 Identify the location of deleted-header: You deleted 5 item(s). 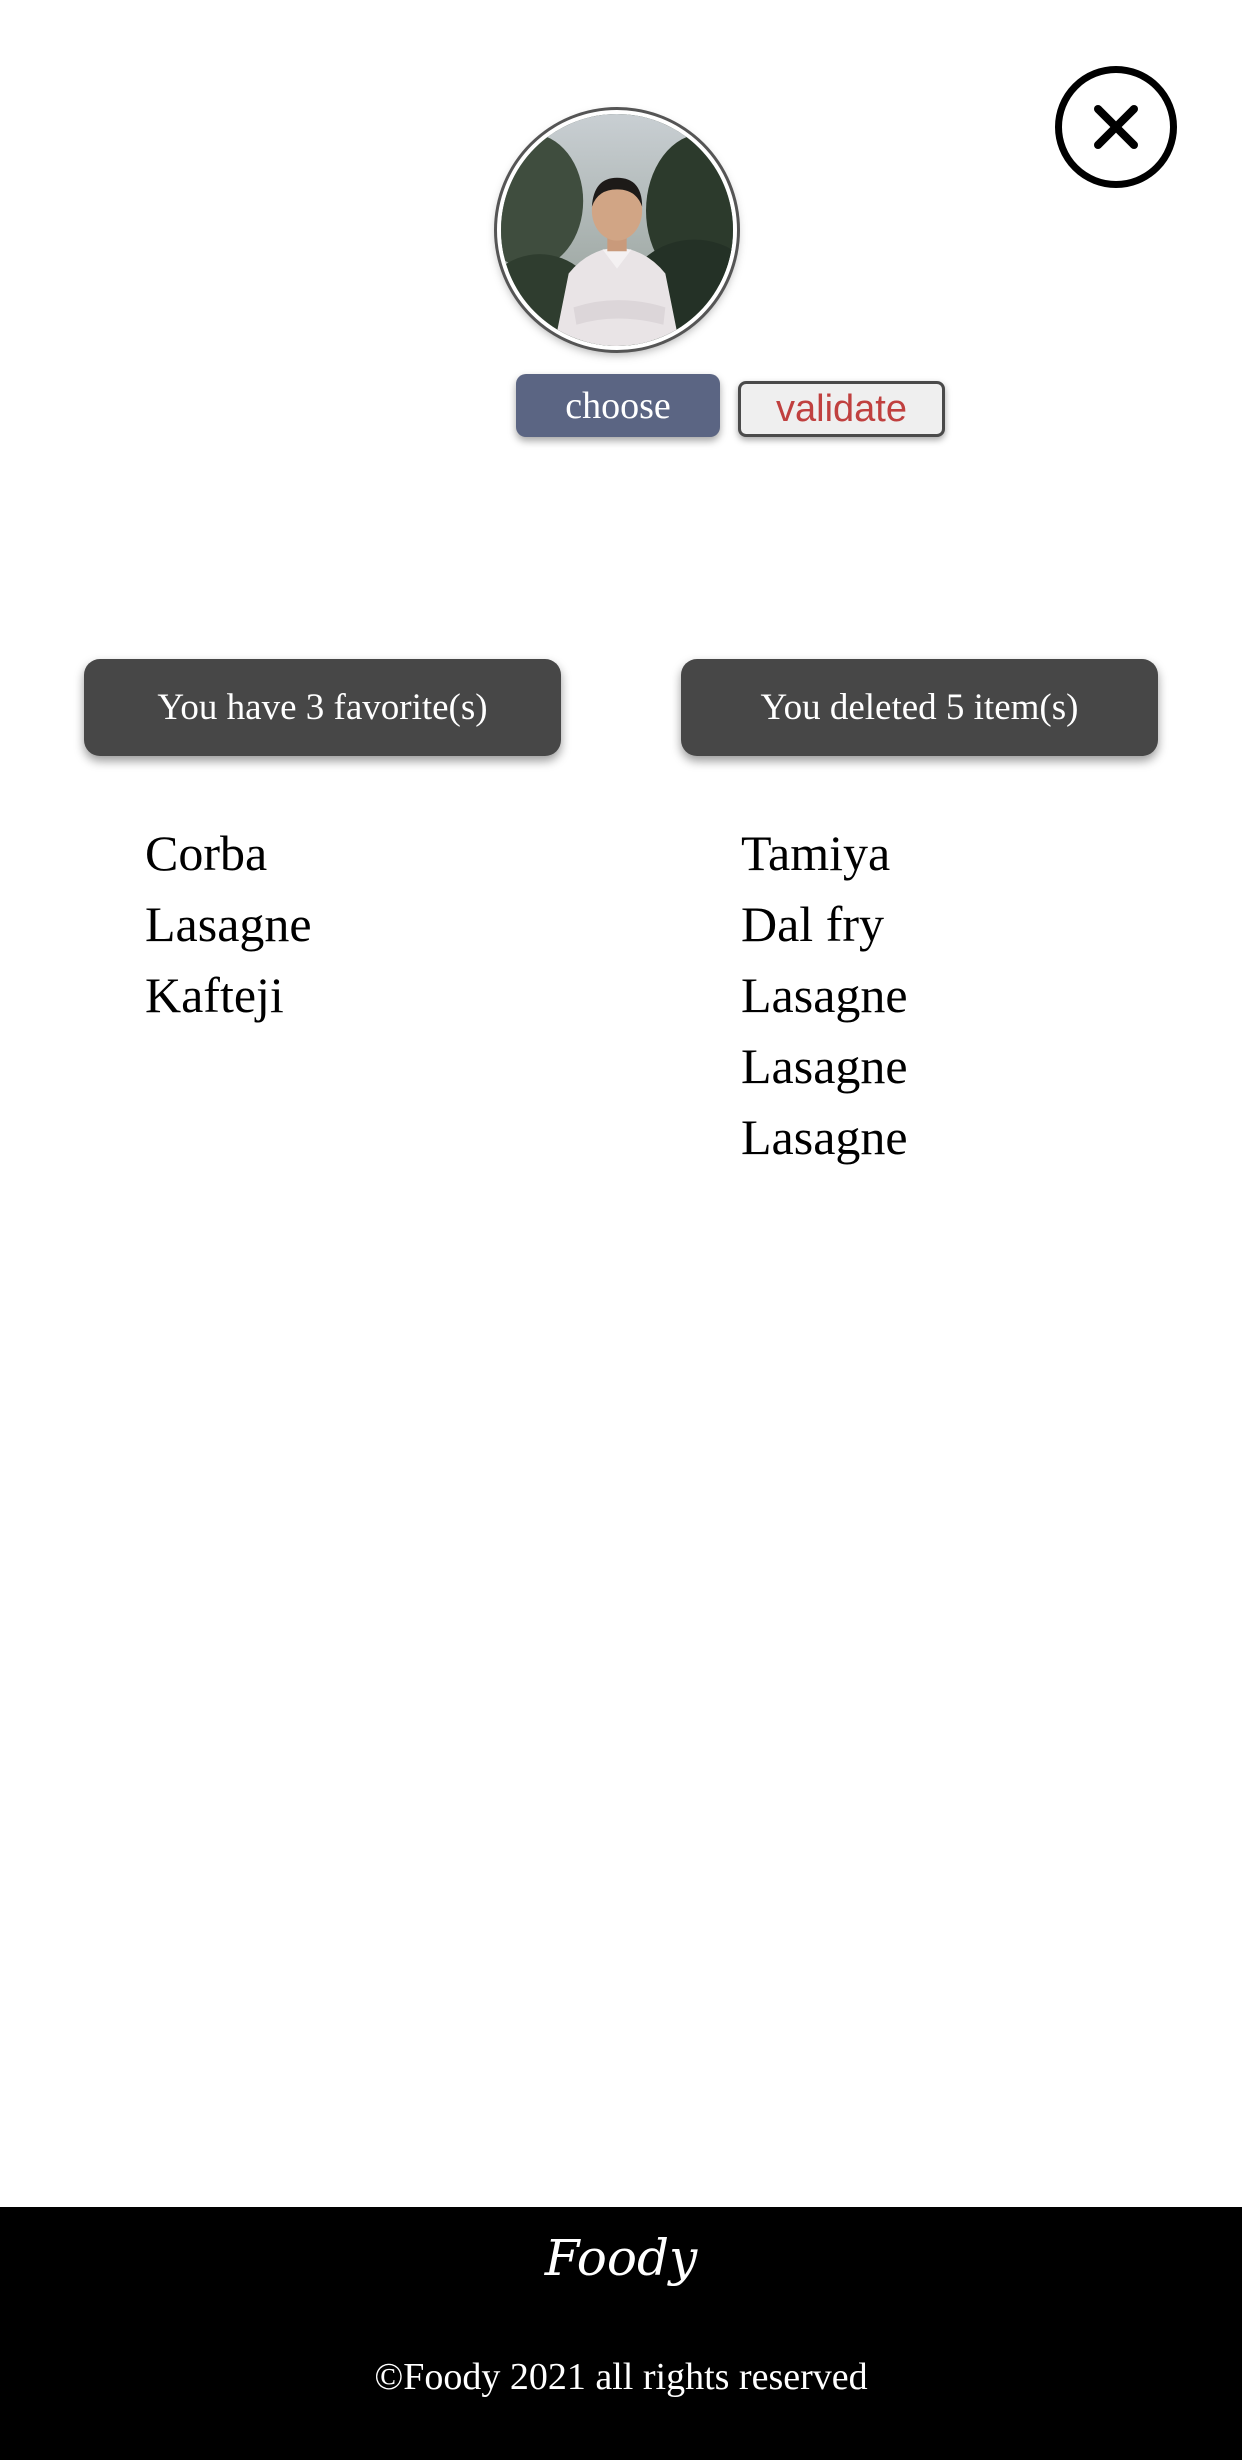
(919, 707).